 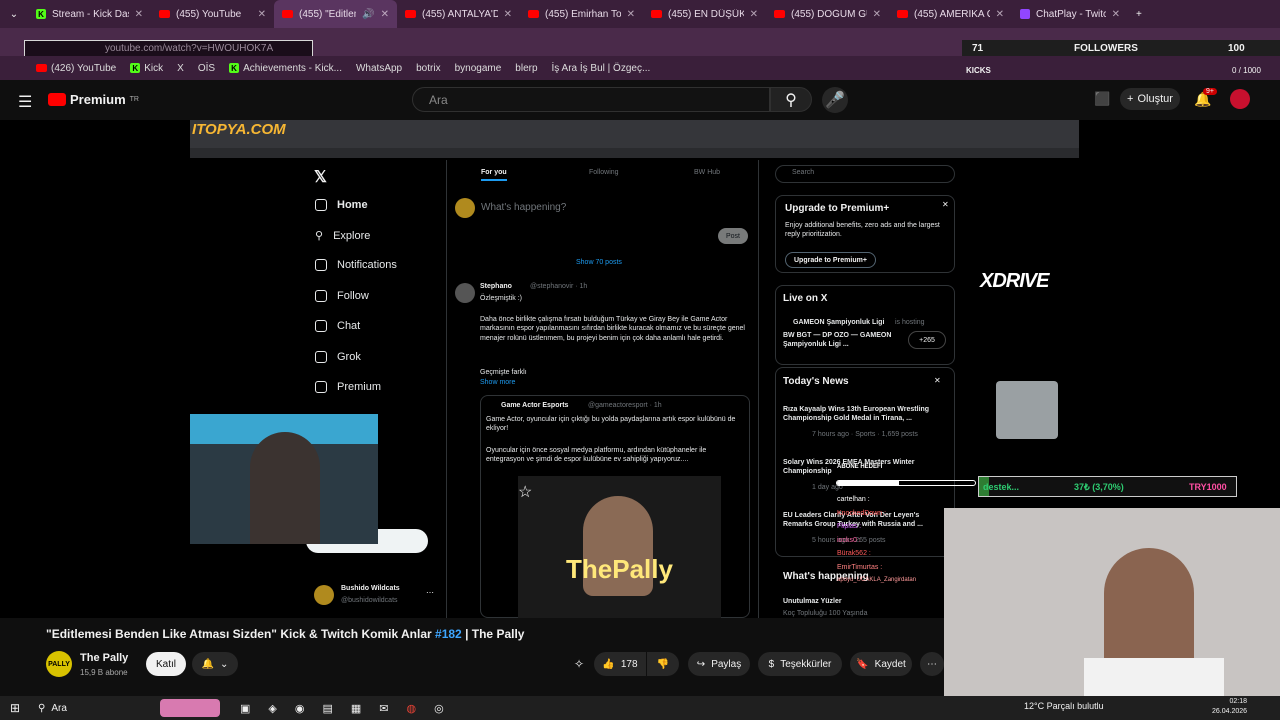 I want to click on chrome-icon: ◍, so click(x=412, y=708).